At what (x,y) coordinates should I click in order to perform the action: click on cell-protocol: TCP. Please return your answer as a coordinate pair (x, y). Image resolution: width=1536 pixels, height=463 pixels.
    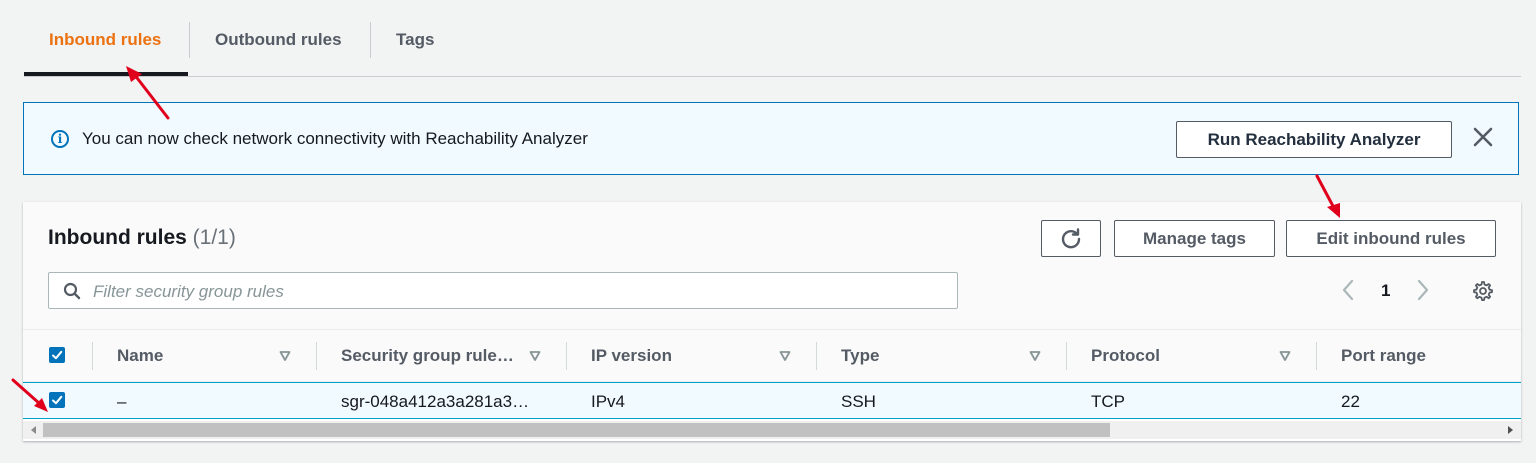
    Looking at the image, I should click on (1108, 401).